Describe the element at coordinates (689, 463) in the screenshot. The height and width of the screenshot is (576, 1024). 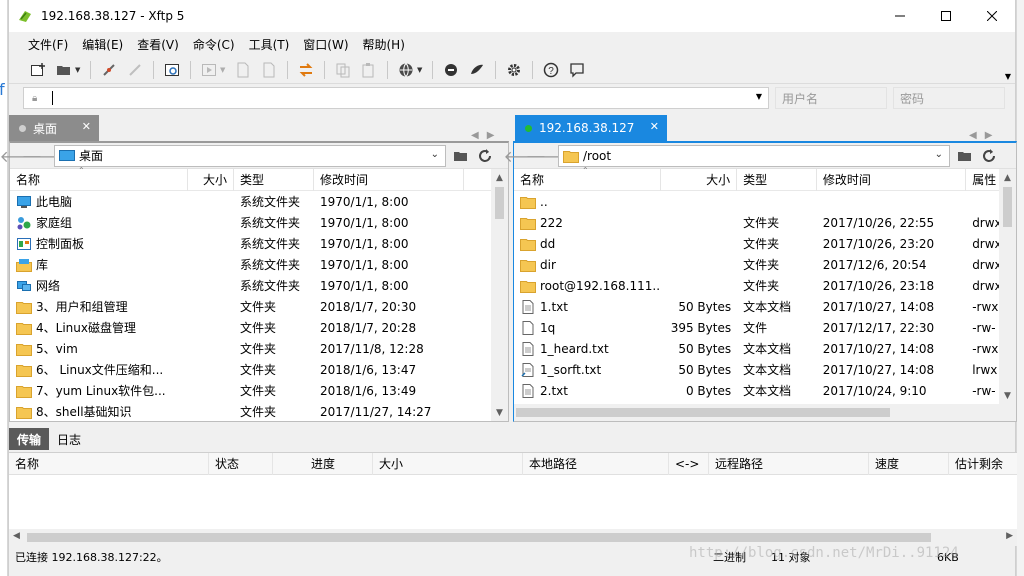
I see `col-transfer-direction: <->` at that location.